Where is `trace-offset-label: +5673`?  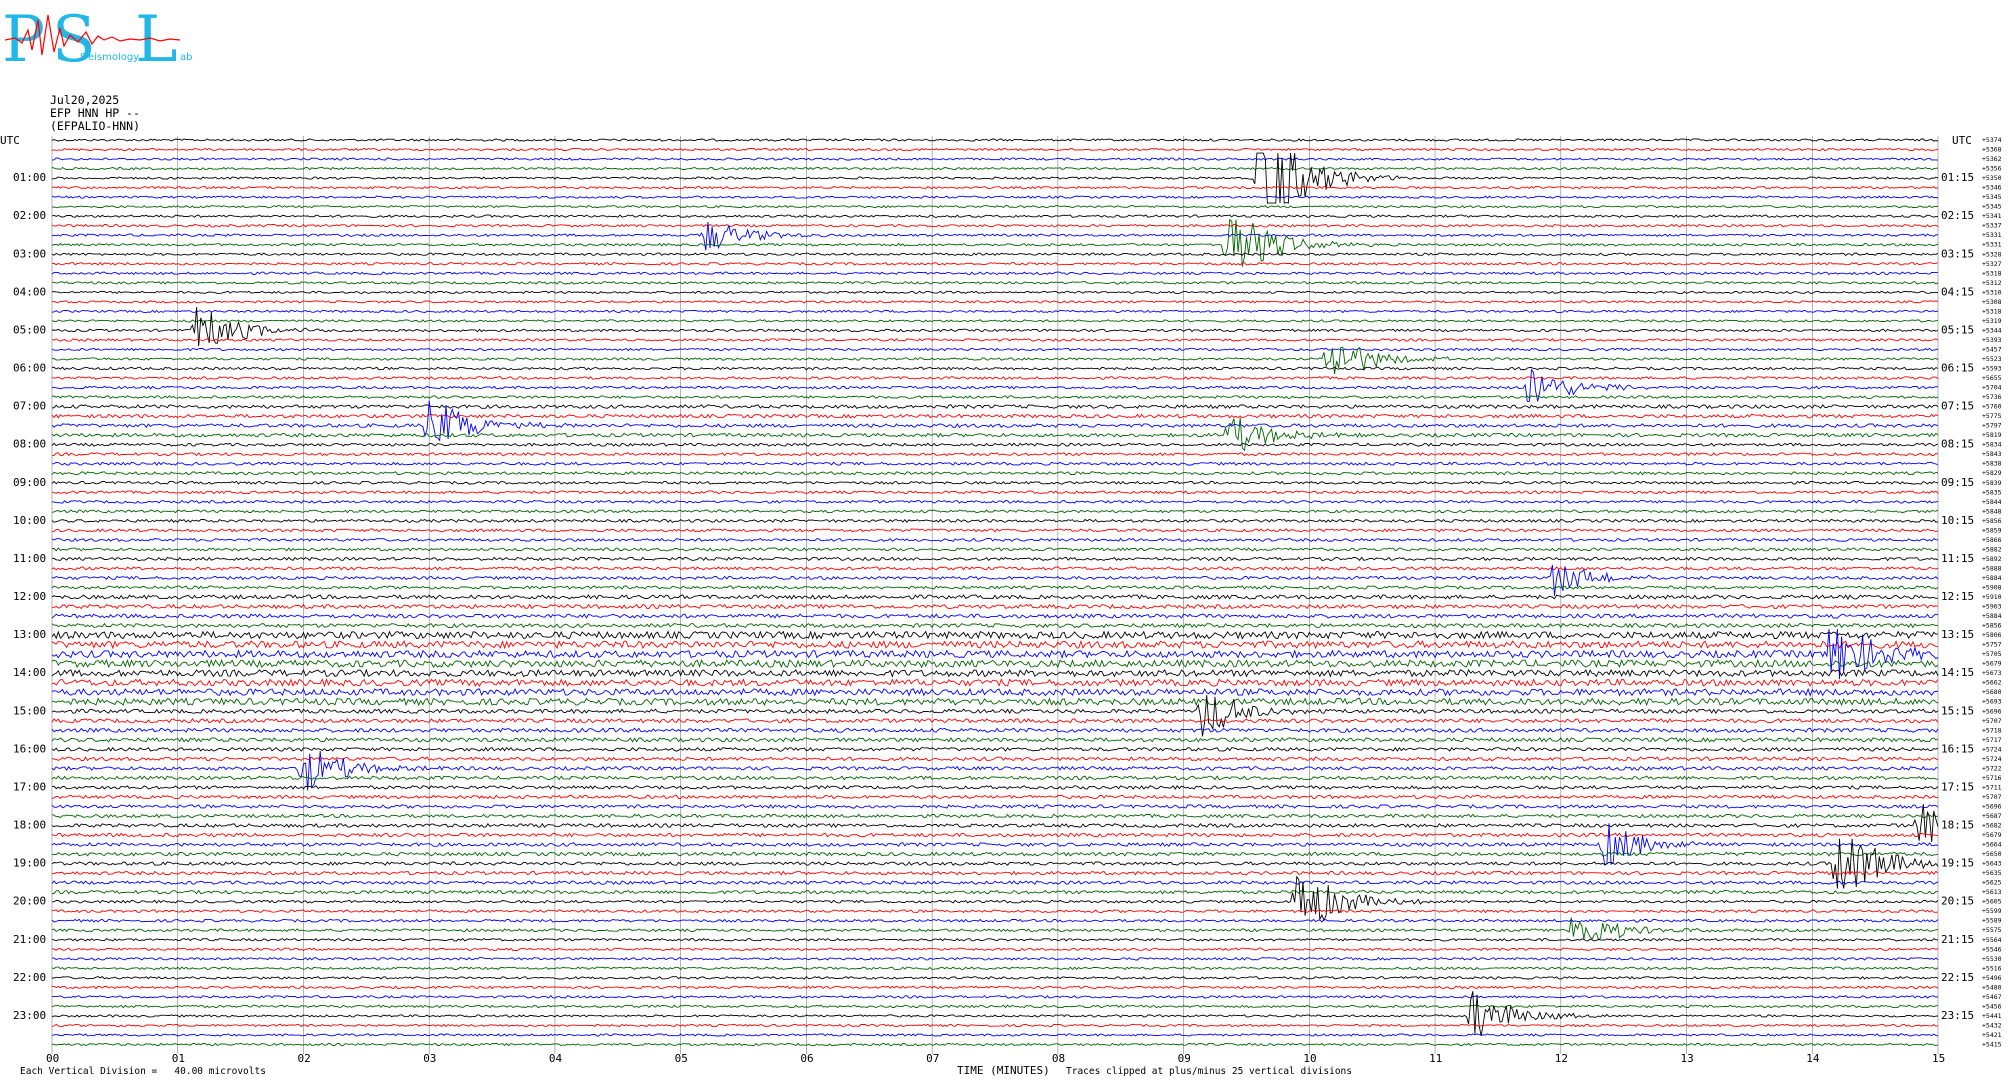 trace-offset-label: +5673 is located at coordinates (1992, 673).